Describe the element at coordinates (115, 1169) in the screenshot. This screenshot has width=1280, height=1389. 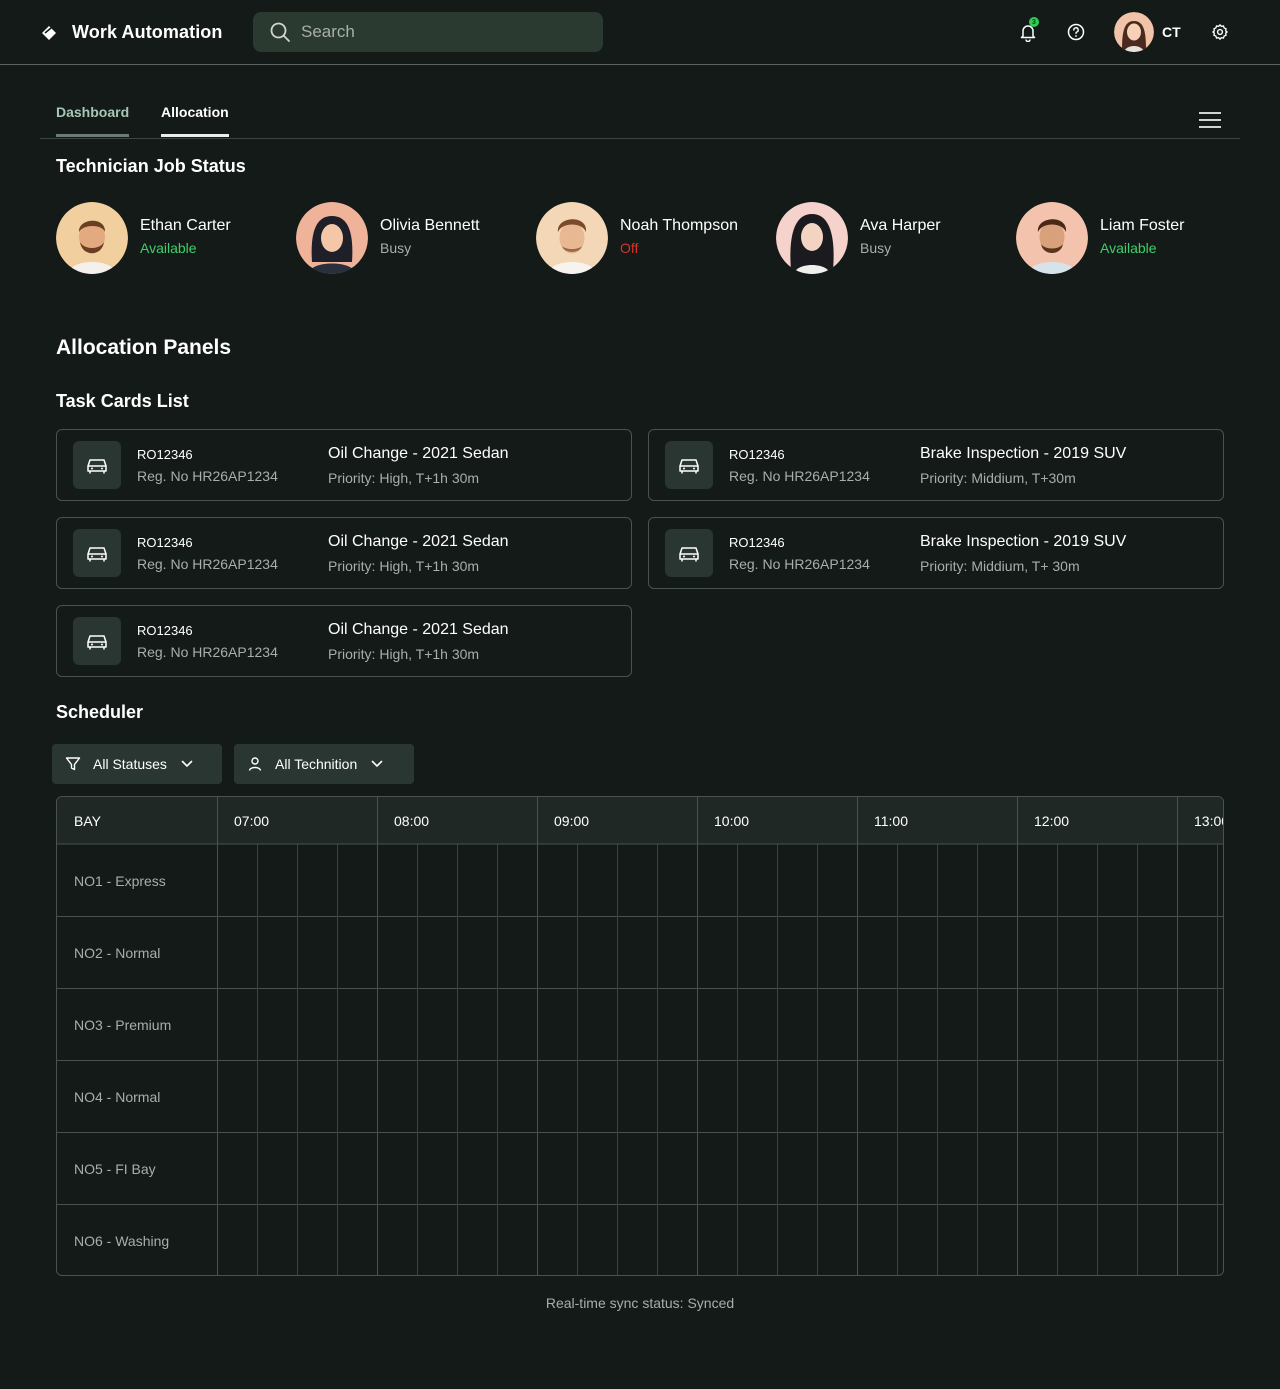
I see `bay-row-label: NO5 - FI Bay` at that location.